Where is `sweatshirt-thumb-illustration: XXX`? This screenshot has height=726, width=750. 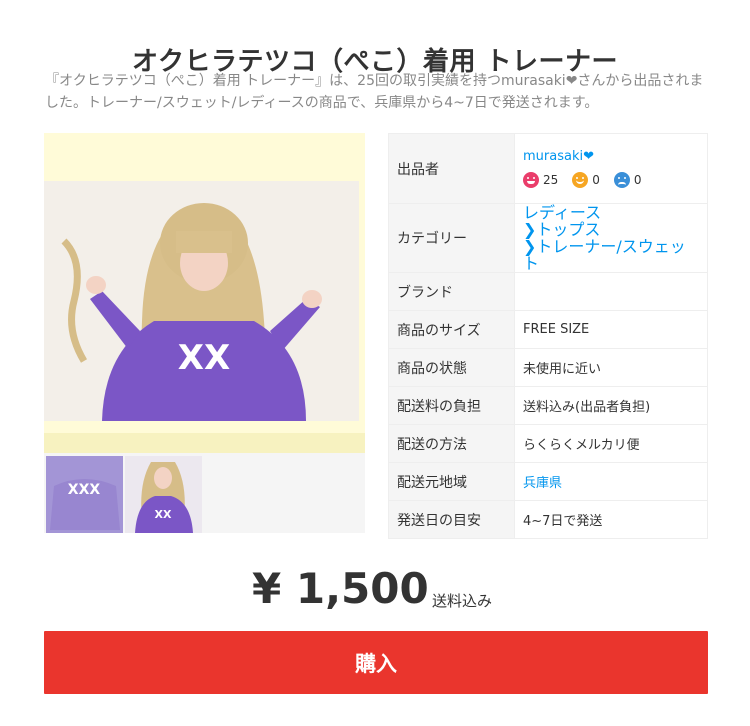
sweatshirt-thumb-illustration: XXX is located at coordinates (84, 494).